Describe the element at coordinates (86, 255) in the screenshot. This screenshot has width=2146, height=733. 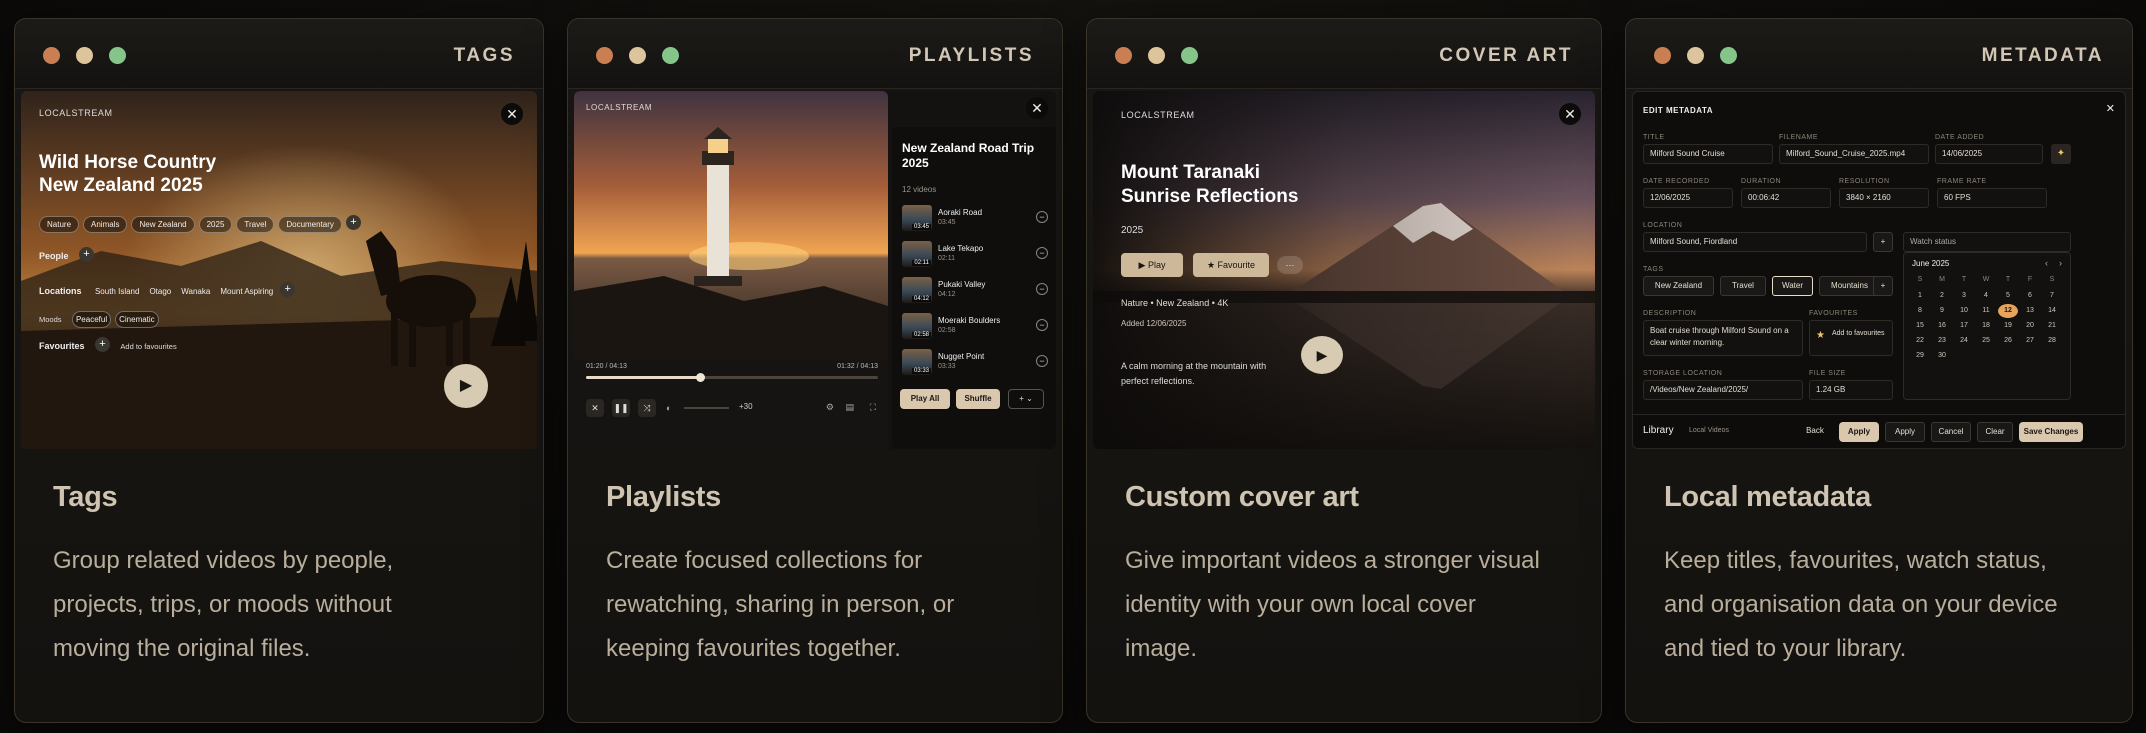
I see `add-person-button: +` at that location.